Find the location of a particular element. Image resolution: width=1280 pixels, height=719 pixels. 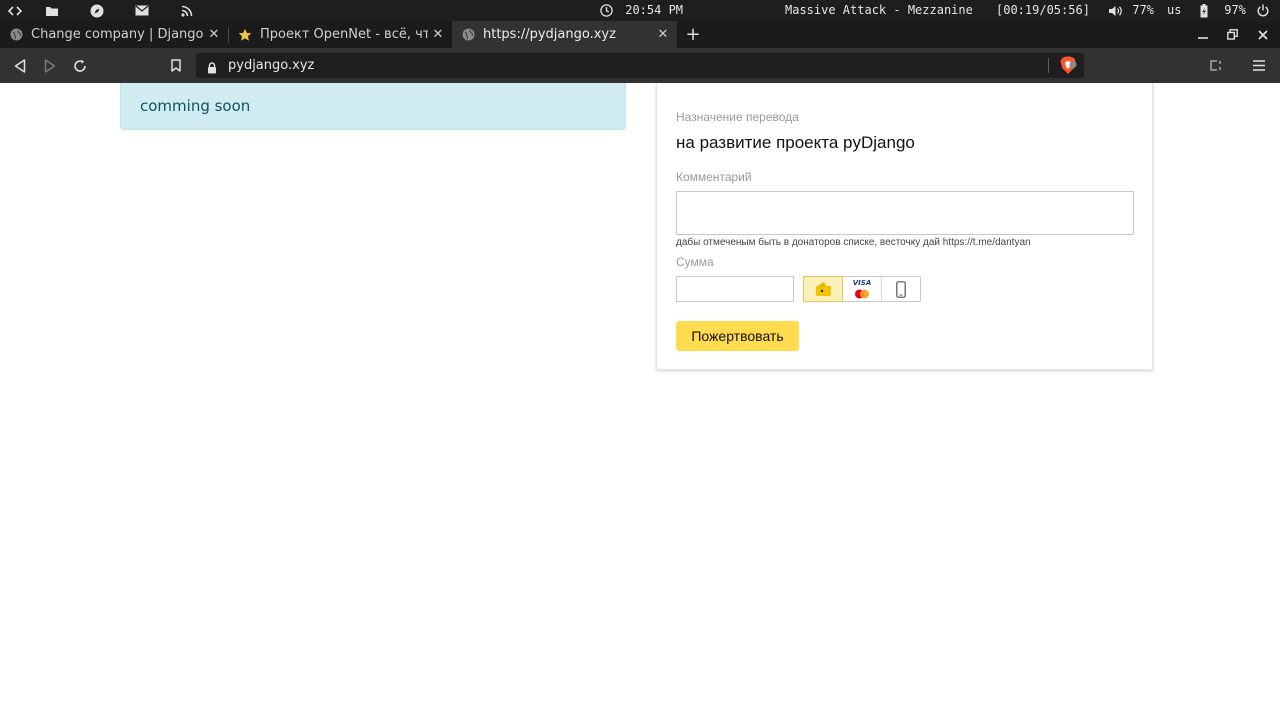

tab-change-company: Change company | Django ✕ is located at coordinates (114, 34).